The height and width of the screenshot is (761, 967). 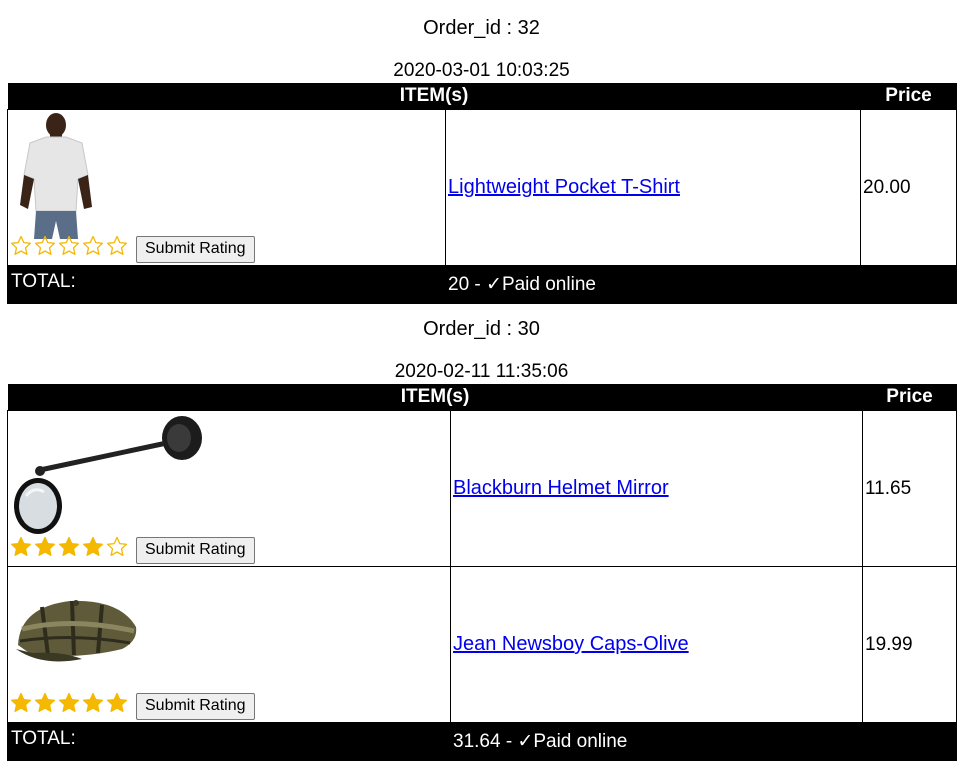 What do you see at coordinates (564, 187) in the screenshot?
I see `item-name-link: Lightweight Pocket T-Shirt` at bounding box center [564, 187].